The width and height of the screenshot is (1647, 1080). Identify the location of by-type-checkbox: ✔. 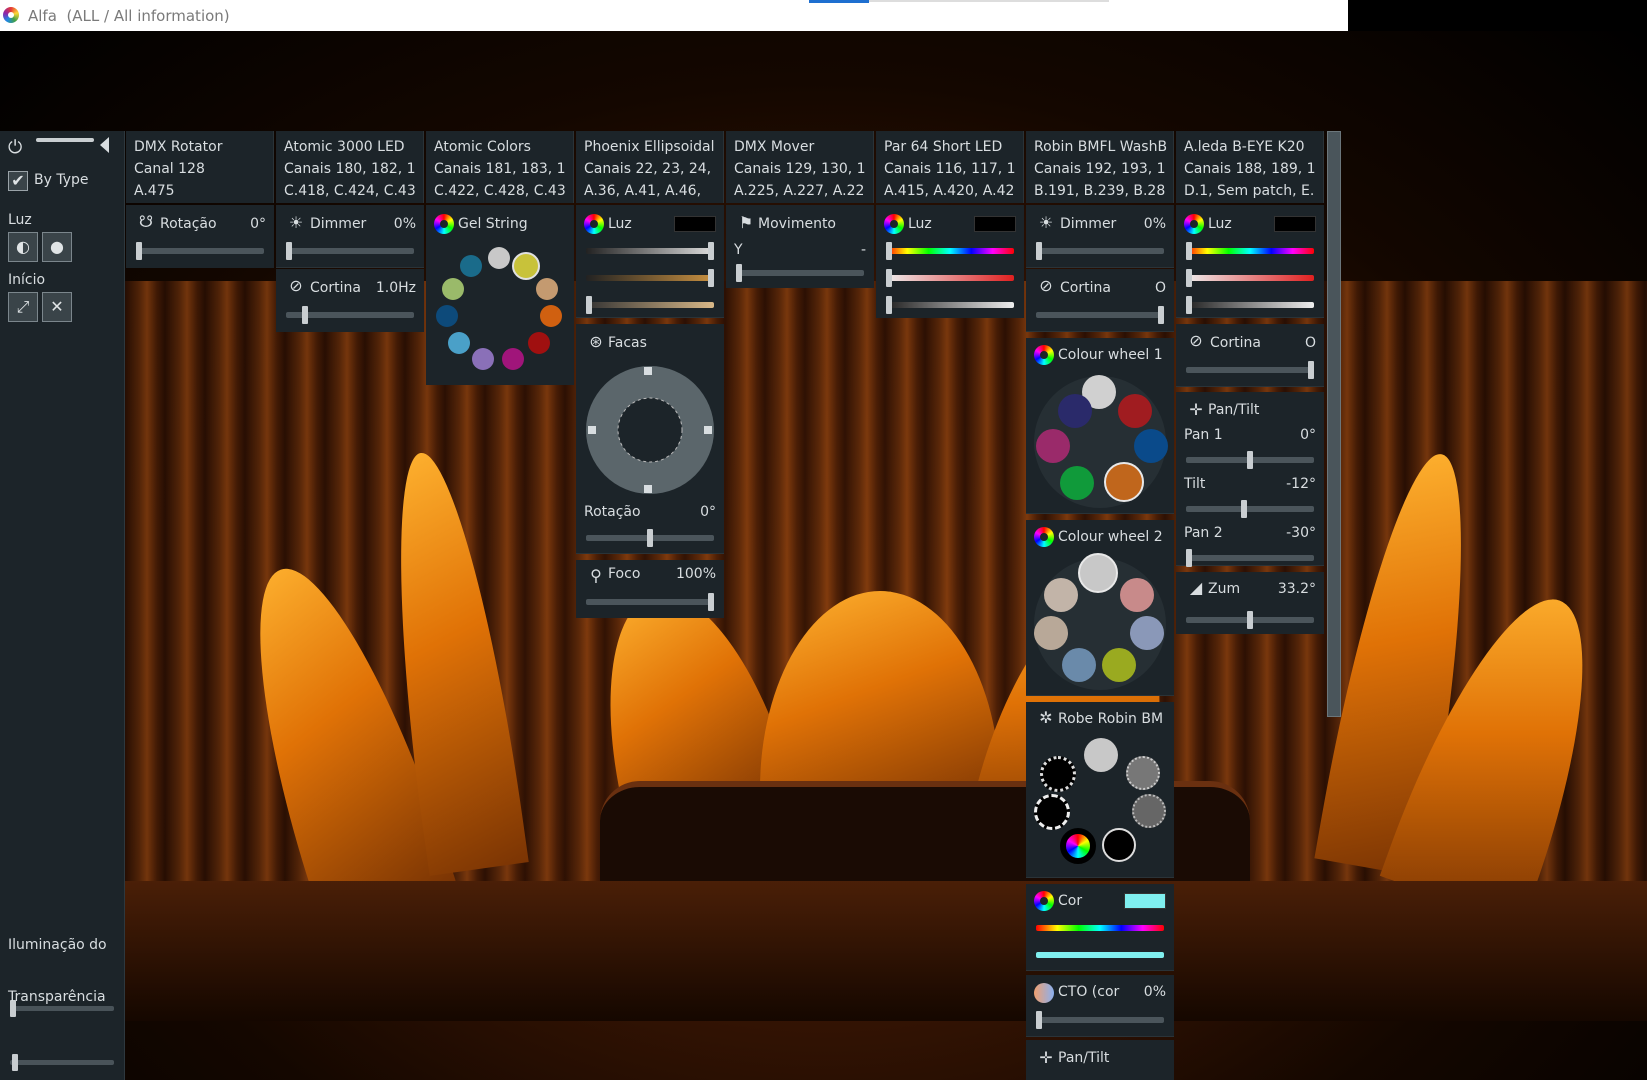
(18, 181).